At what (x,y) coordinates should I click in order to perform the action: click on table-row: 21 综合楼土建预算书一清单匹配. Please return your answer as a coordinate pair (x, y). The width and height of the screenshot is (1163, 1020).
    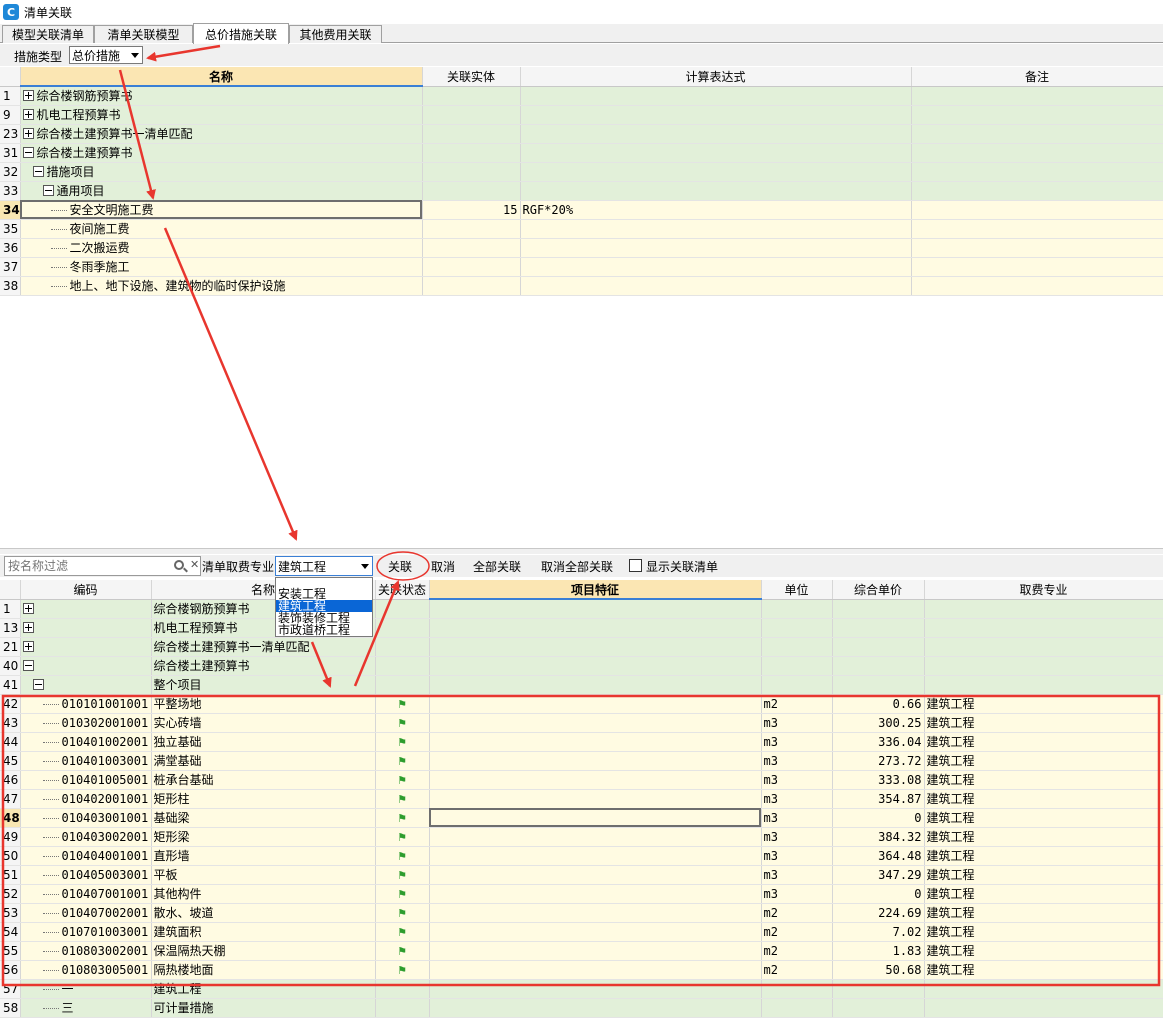
    Looking at the image, I should click on (581, 647).